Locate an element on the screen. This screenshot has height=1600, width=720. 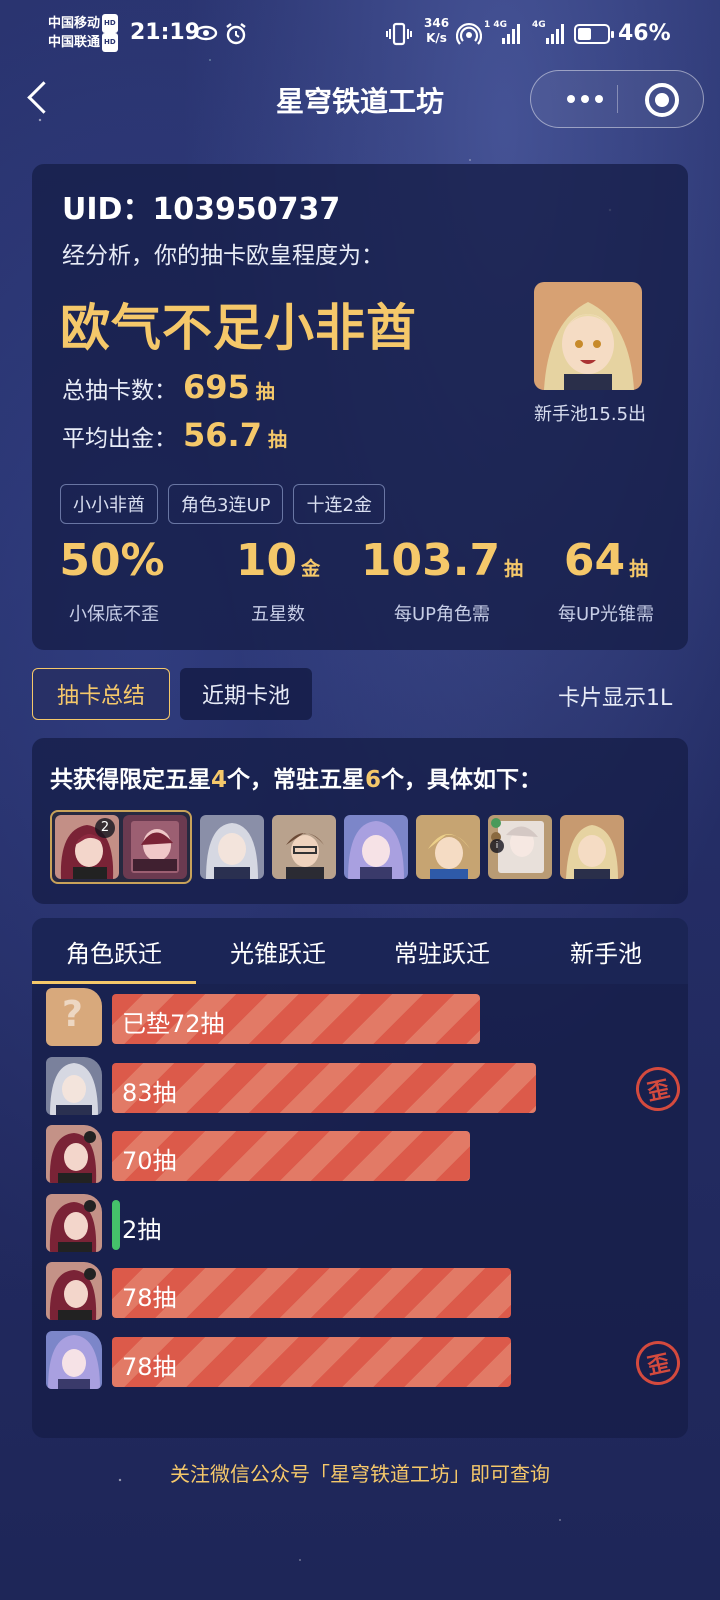
metric-value: 103.7 is located at coordinates (430, 560).